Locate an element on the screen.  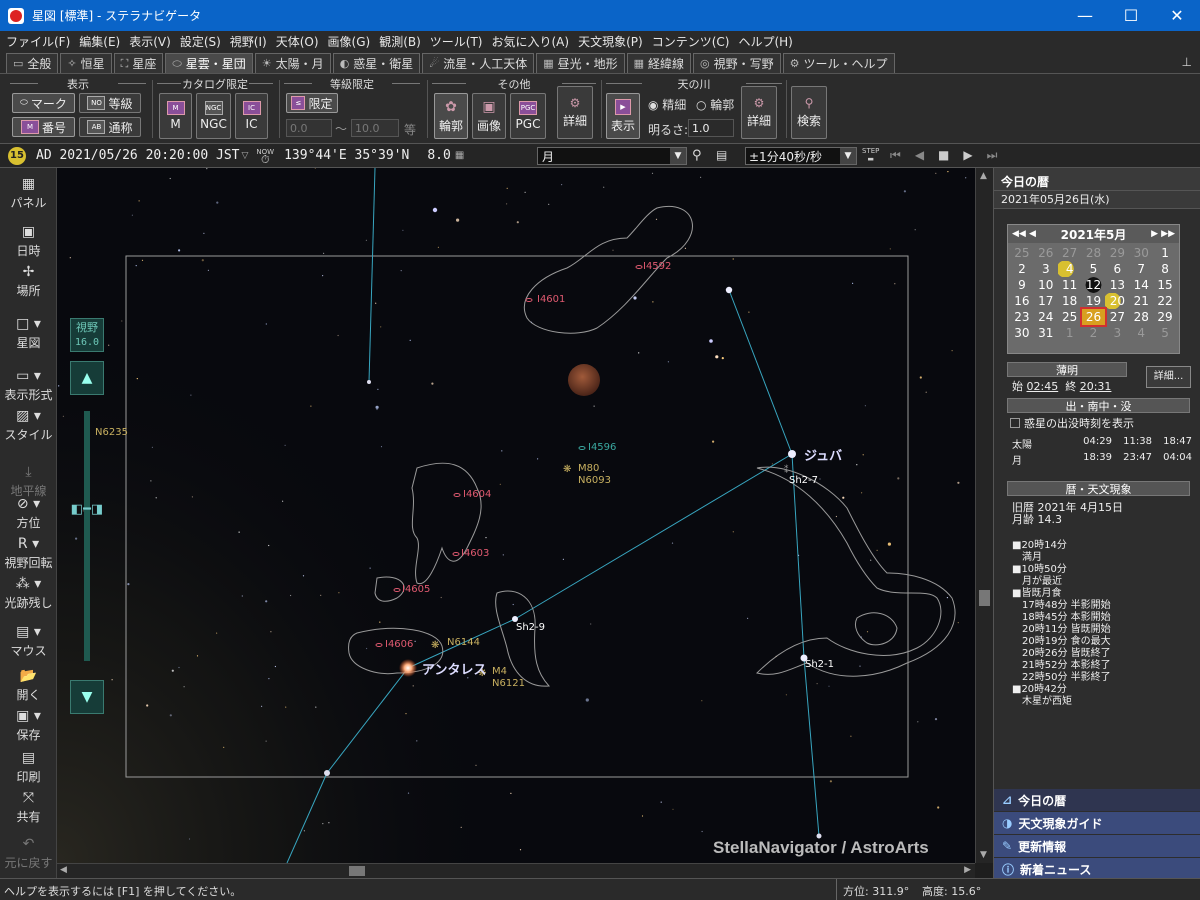
menu-item: 表示(V) is located at coordinates (150, 41).